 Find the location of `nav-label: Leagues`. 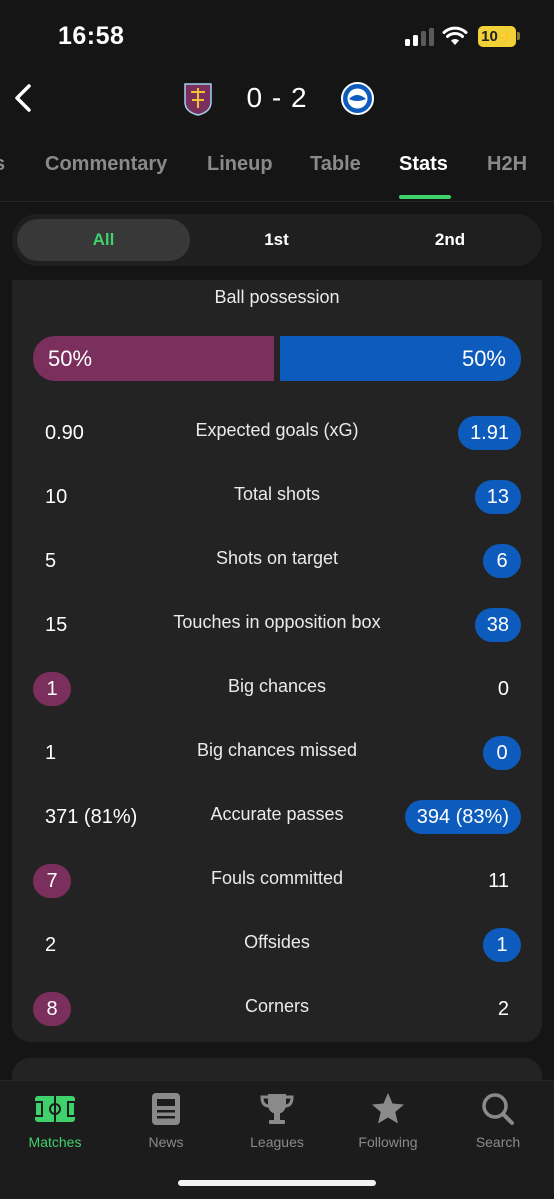

nav-label: Leagues is located at coordinates (277, 1142).